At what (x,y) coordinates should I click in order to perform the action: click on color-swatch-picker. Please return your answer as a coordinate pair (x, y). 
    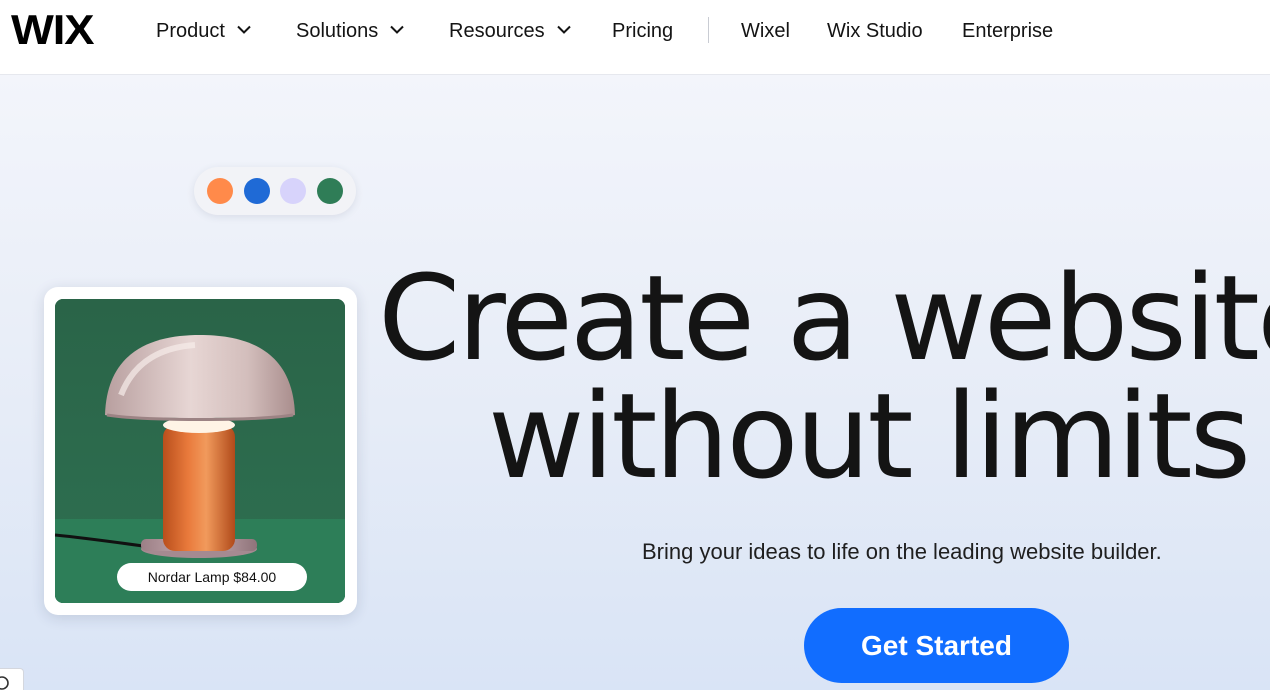
    Looking at the image, I should click on (275, 191).